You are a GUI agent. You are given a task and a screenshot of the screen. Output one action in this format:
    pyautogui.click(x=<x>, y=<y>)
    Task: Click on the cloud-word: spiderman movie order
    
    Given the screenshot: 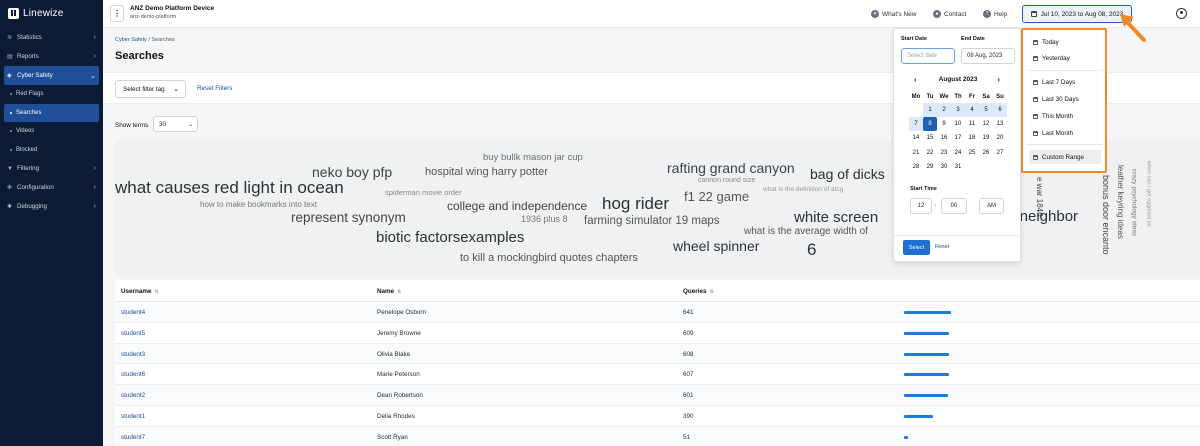 What is the action you would take?
    pyautogui.click(x=423, y=193)
    